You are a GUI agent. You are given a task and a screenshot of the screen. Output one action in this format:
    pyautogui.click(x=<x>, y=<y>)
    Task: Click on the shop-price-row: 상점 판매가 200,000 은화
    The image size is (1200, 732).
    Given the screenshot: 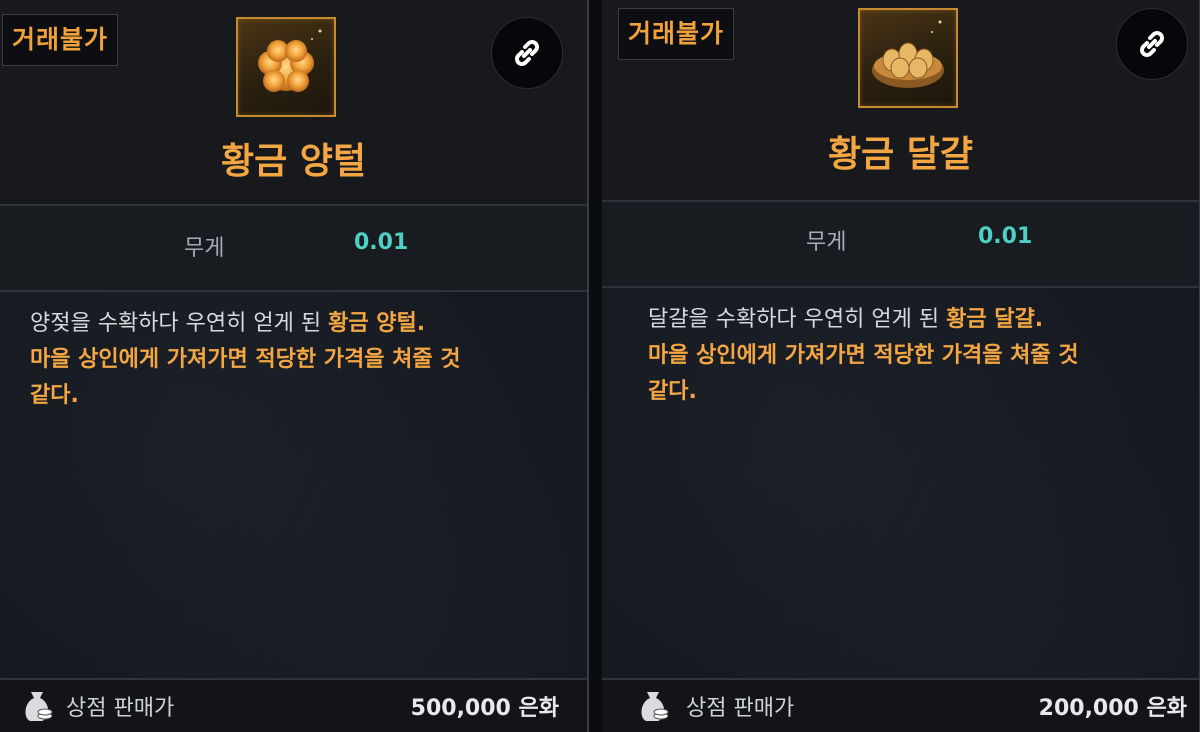 What is the action you would take?
    pyautogui.click(x=900, y=705)
    